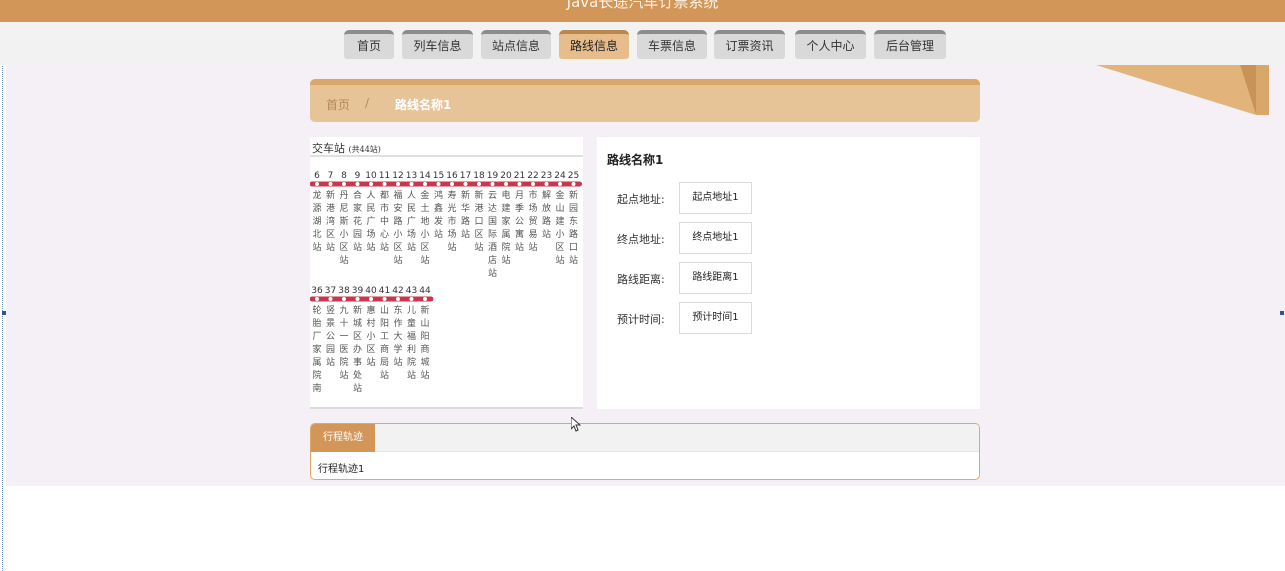 The height and width of the screenshot is (571, 1285). Describe the element at coordinates (330, 310) in the screenshot. I see `station-name-char: 竖` at that location.